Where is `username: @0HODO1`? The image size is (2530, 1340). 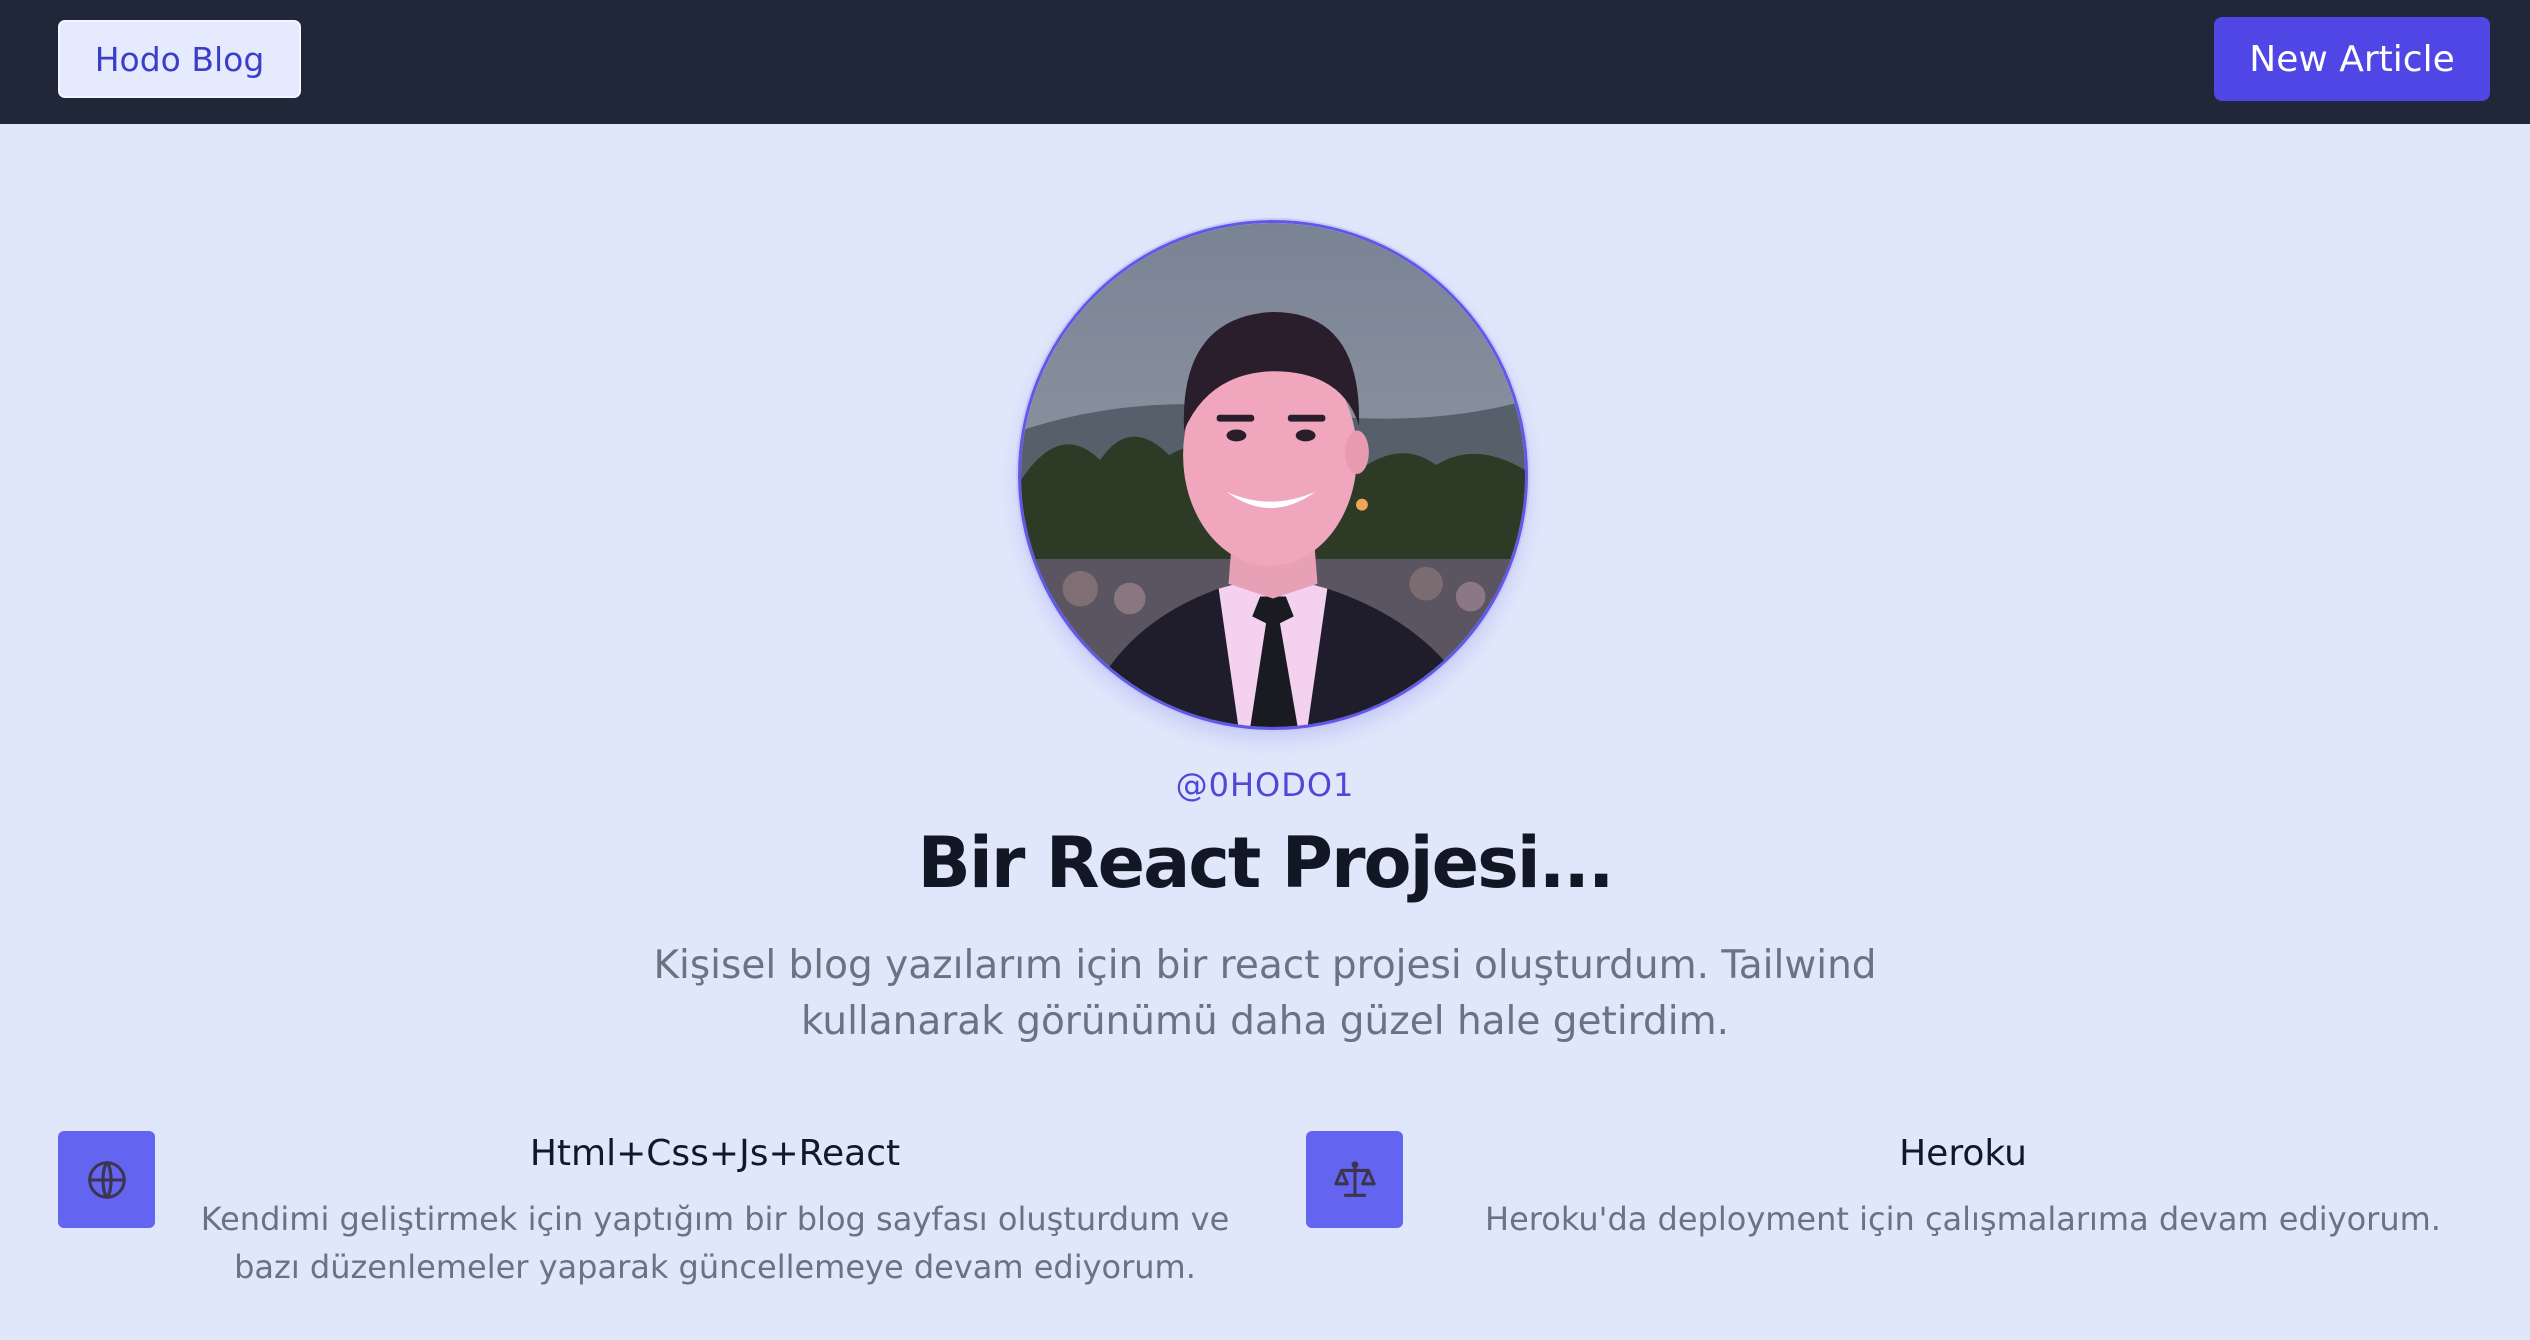 username: @0HODO1 is located at coordinates (1265, 785).